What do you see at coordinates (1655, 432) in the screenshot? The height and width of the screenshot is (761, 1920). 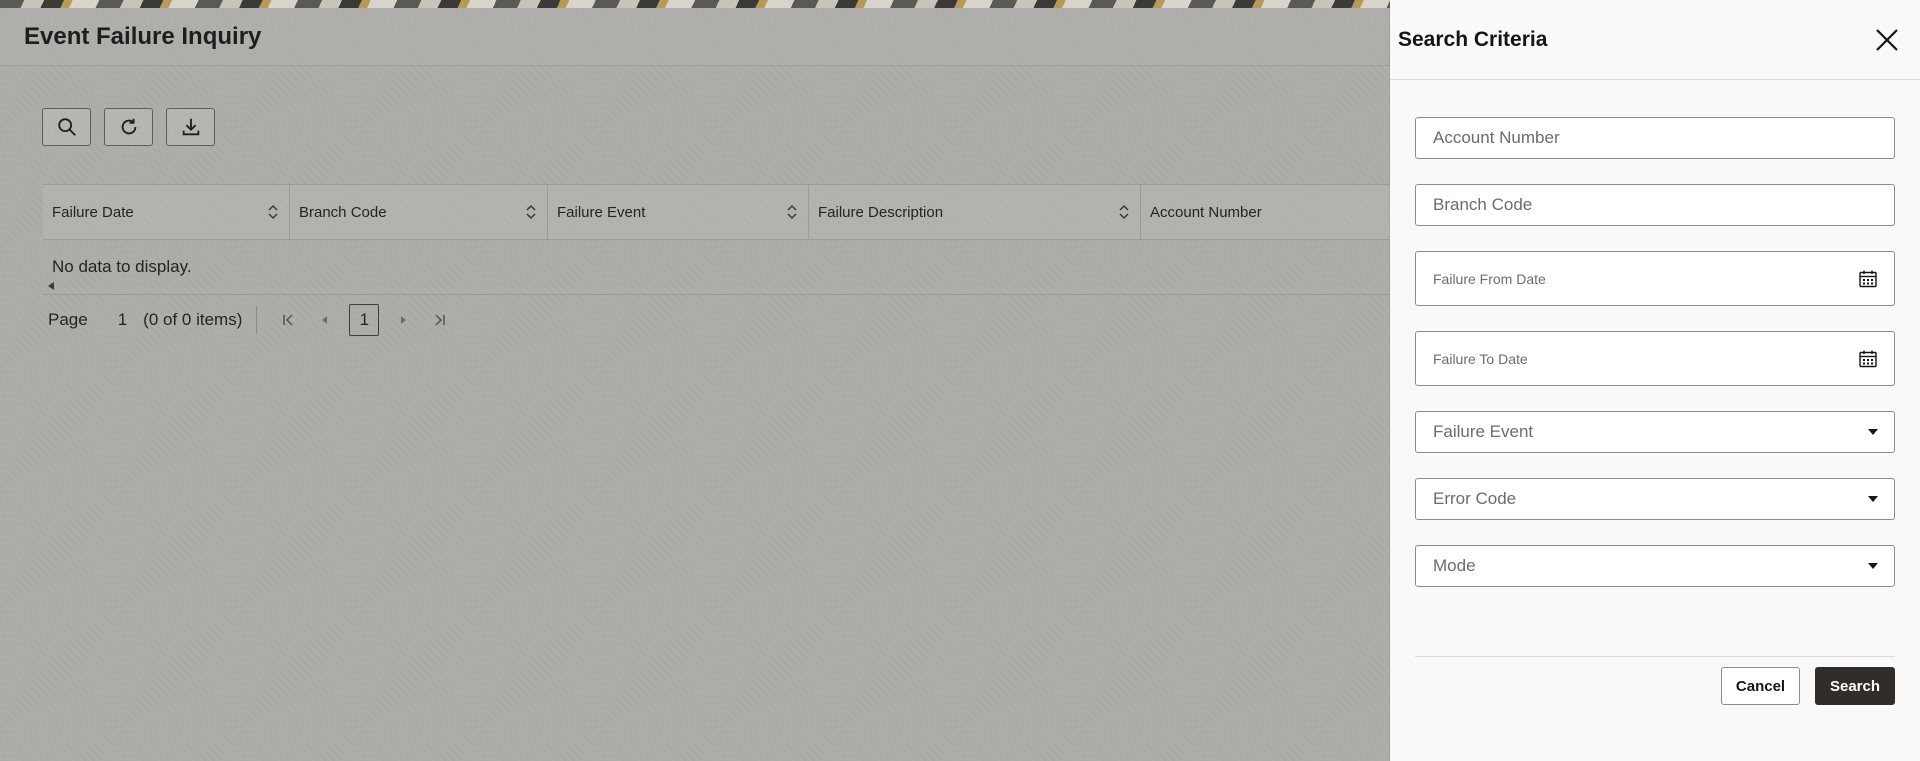 I see `failure-event-select: Failure Event` at bounding box center [1655, 432].